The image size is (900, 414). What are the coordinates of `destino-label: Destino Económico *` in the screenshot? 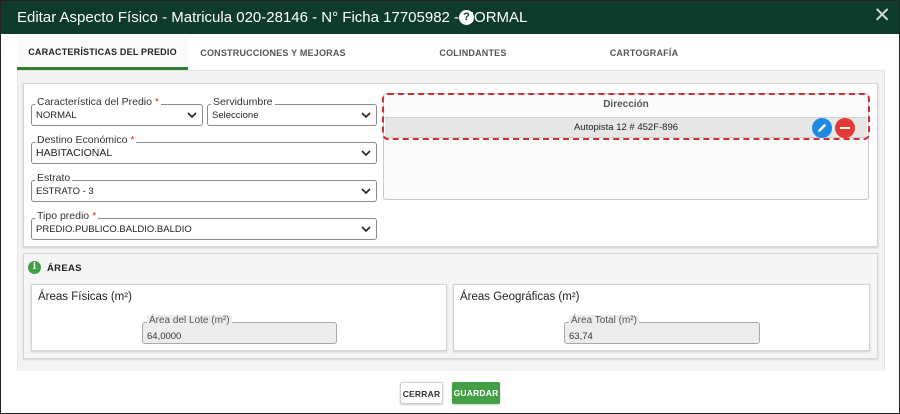 It's located at (86, 140).